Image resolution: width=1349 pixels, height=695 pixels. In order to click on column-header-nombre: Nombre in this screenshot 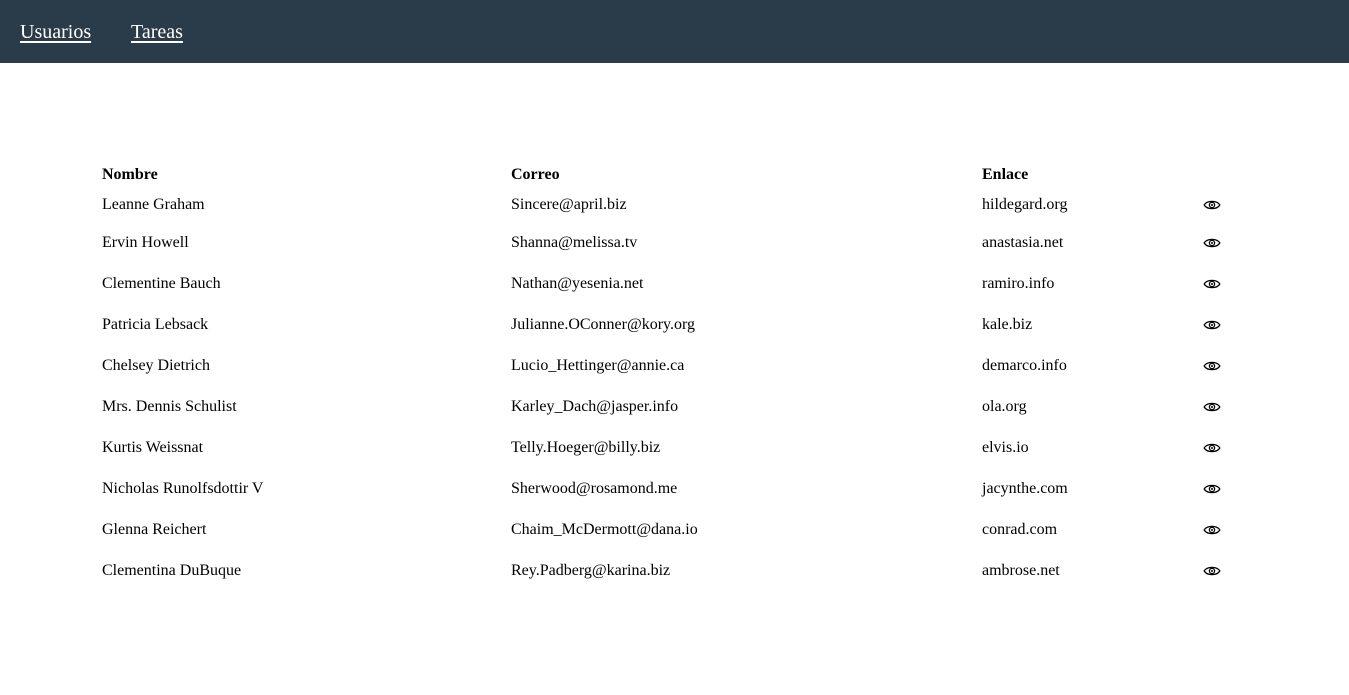, I will do `click(130, 174)`.